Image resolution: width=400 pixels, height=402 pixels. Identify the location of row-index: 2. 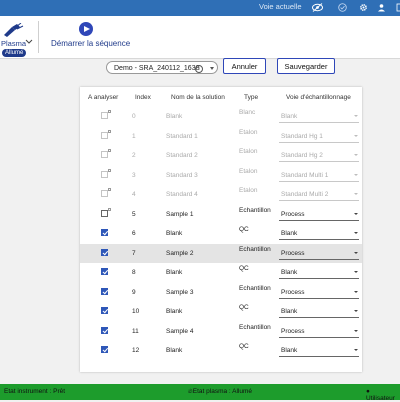
(134, 155).